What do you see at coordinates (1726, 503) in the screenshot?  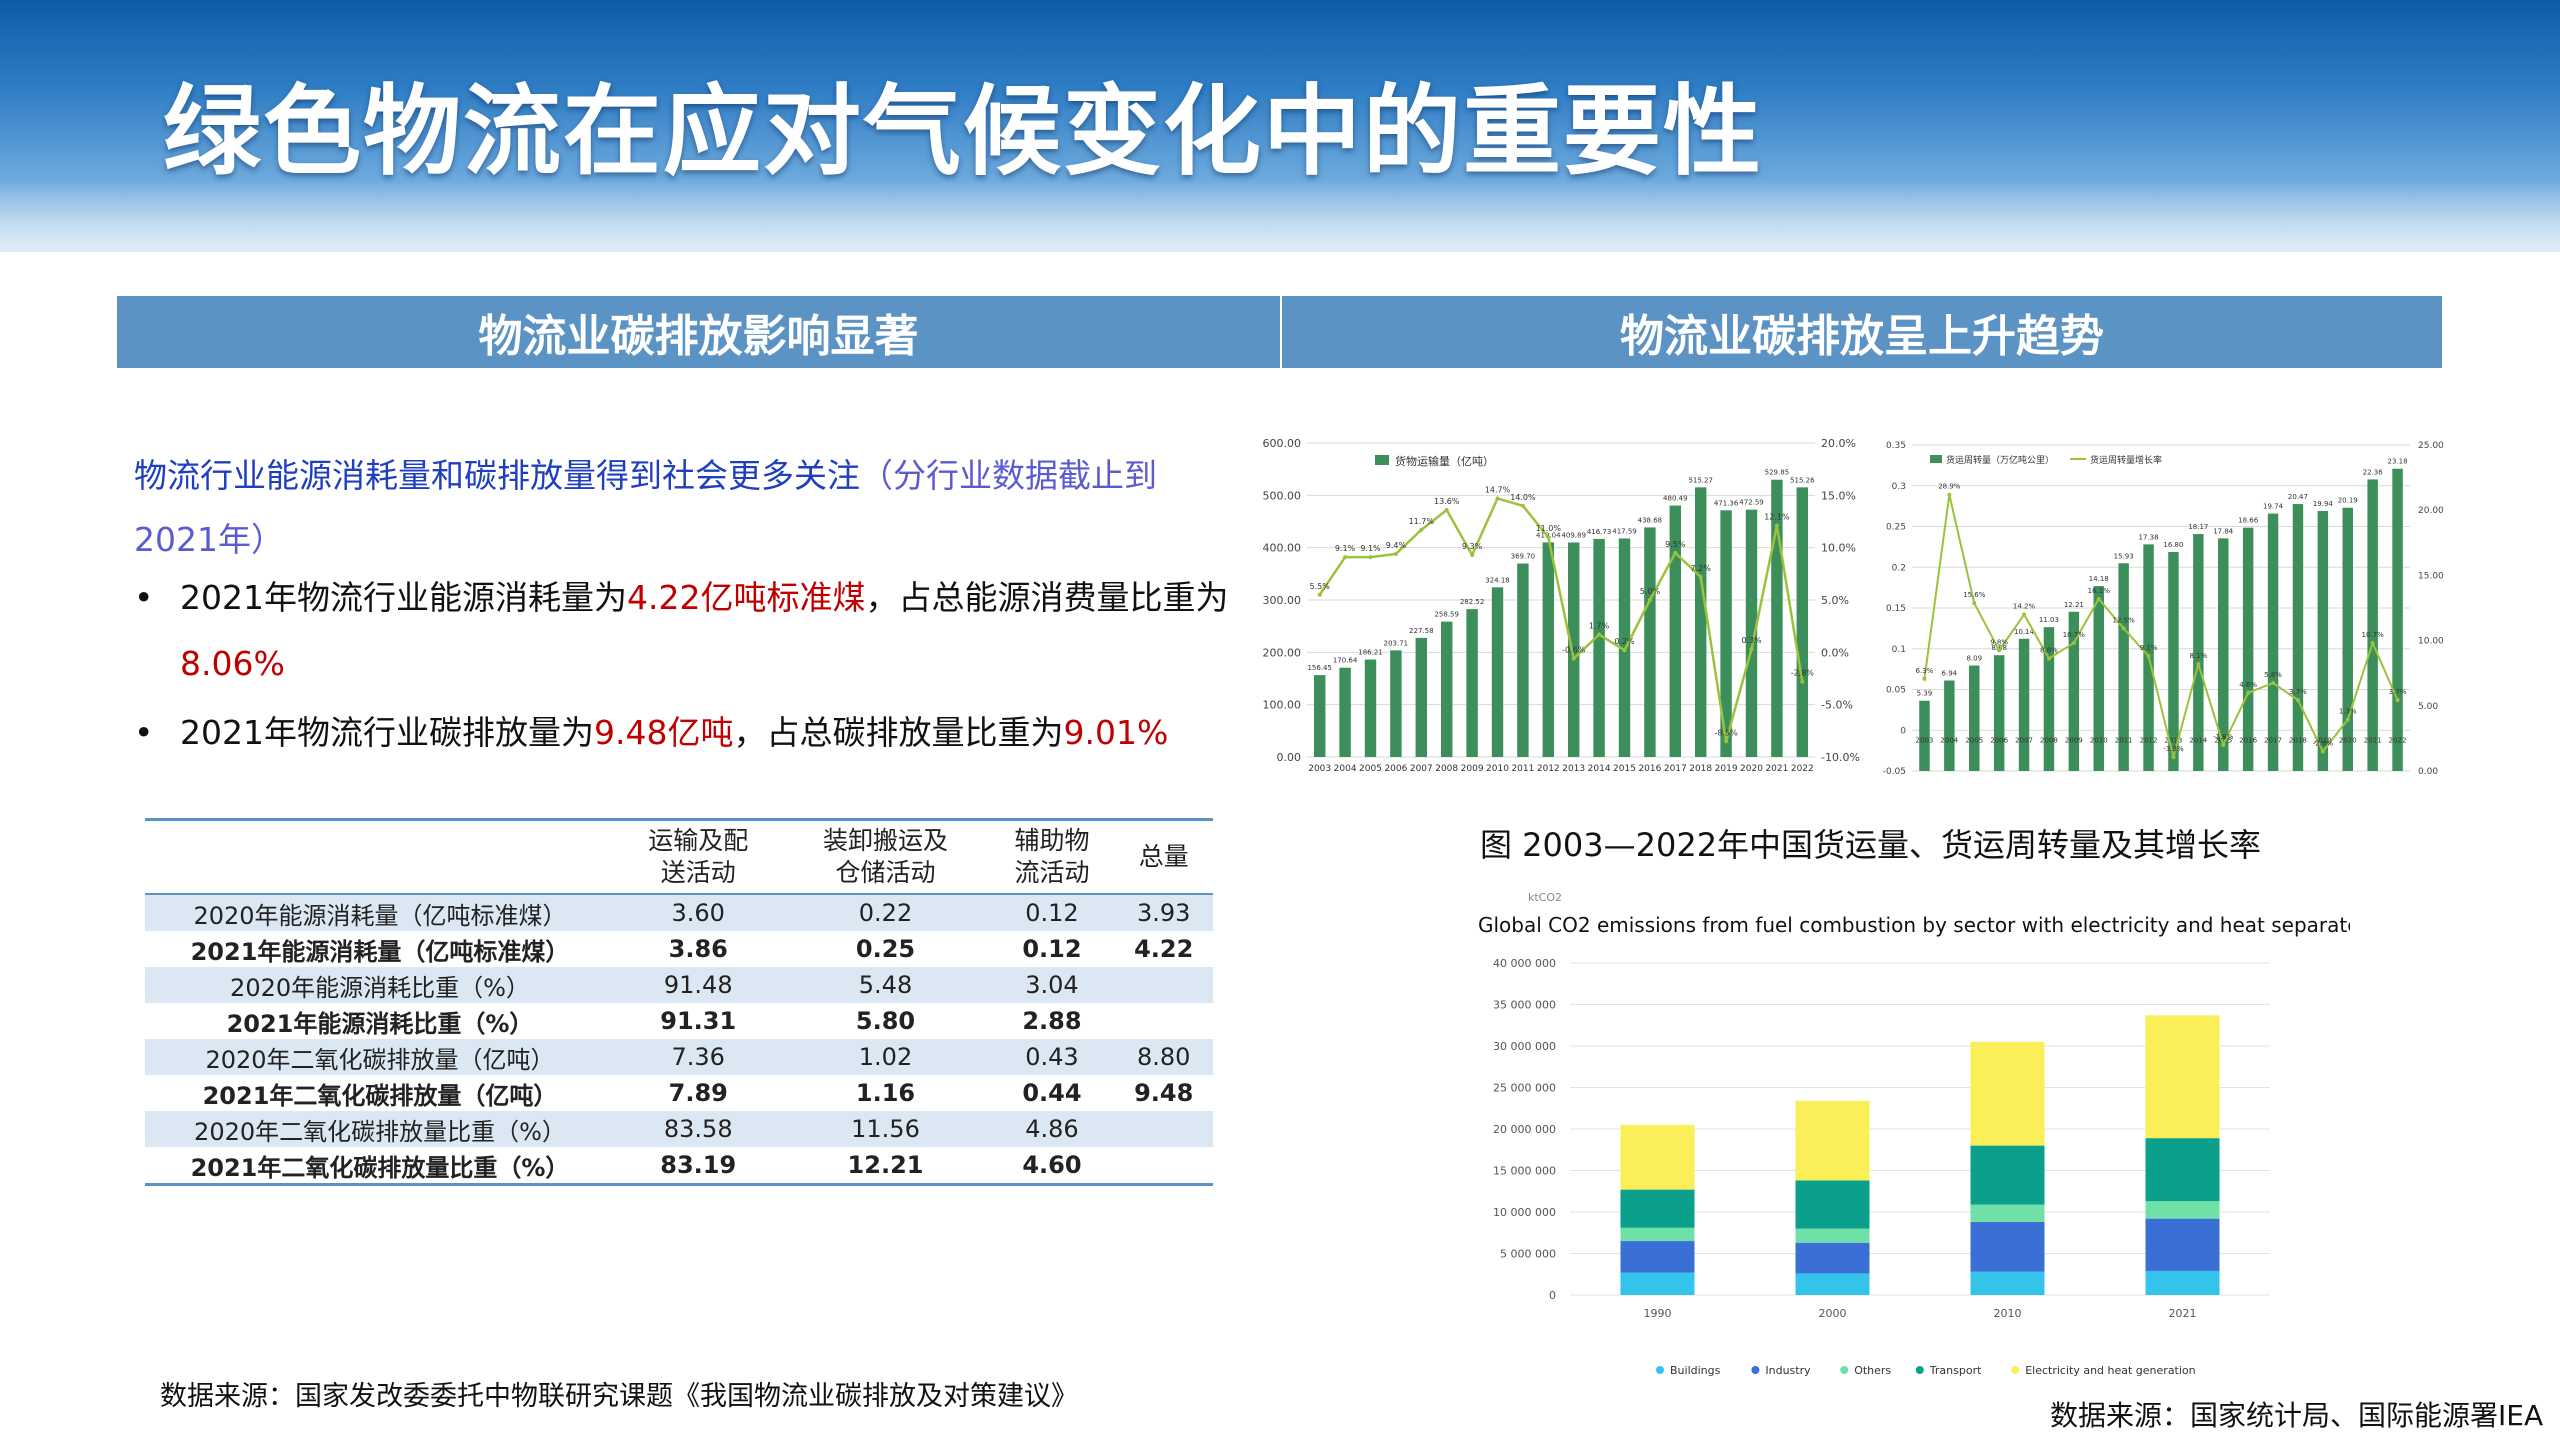 I see `bar-value-label: 471.36` at bounding box center [1726, 503].